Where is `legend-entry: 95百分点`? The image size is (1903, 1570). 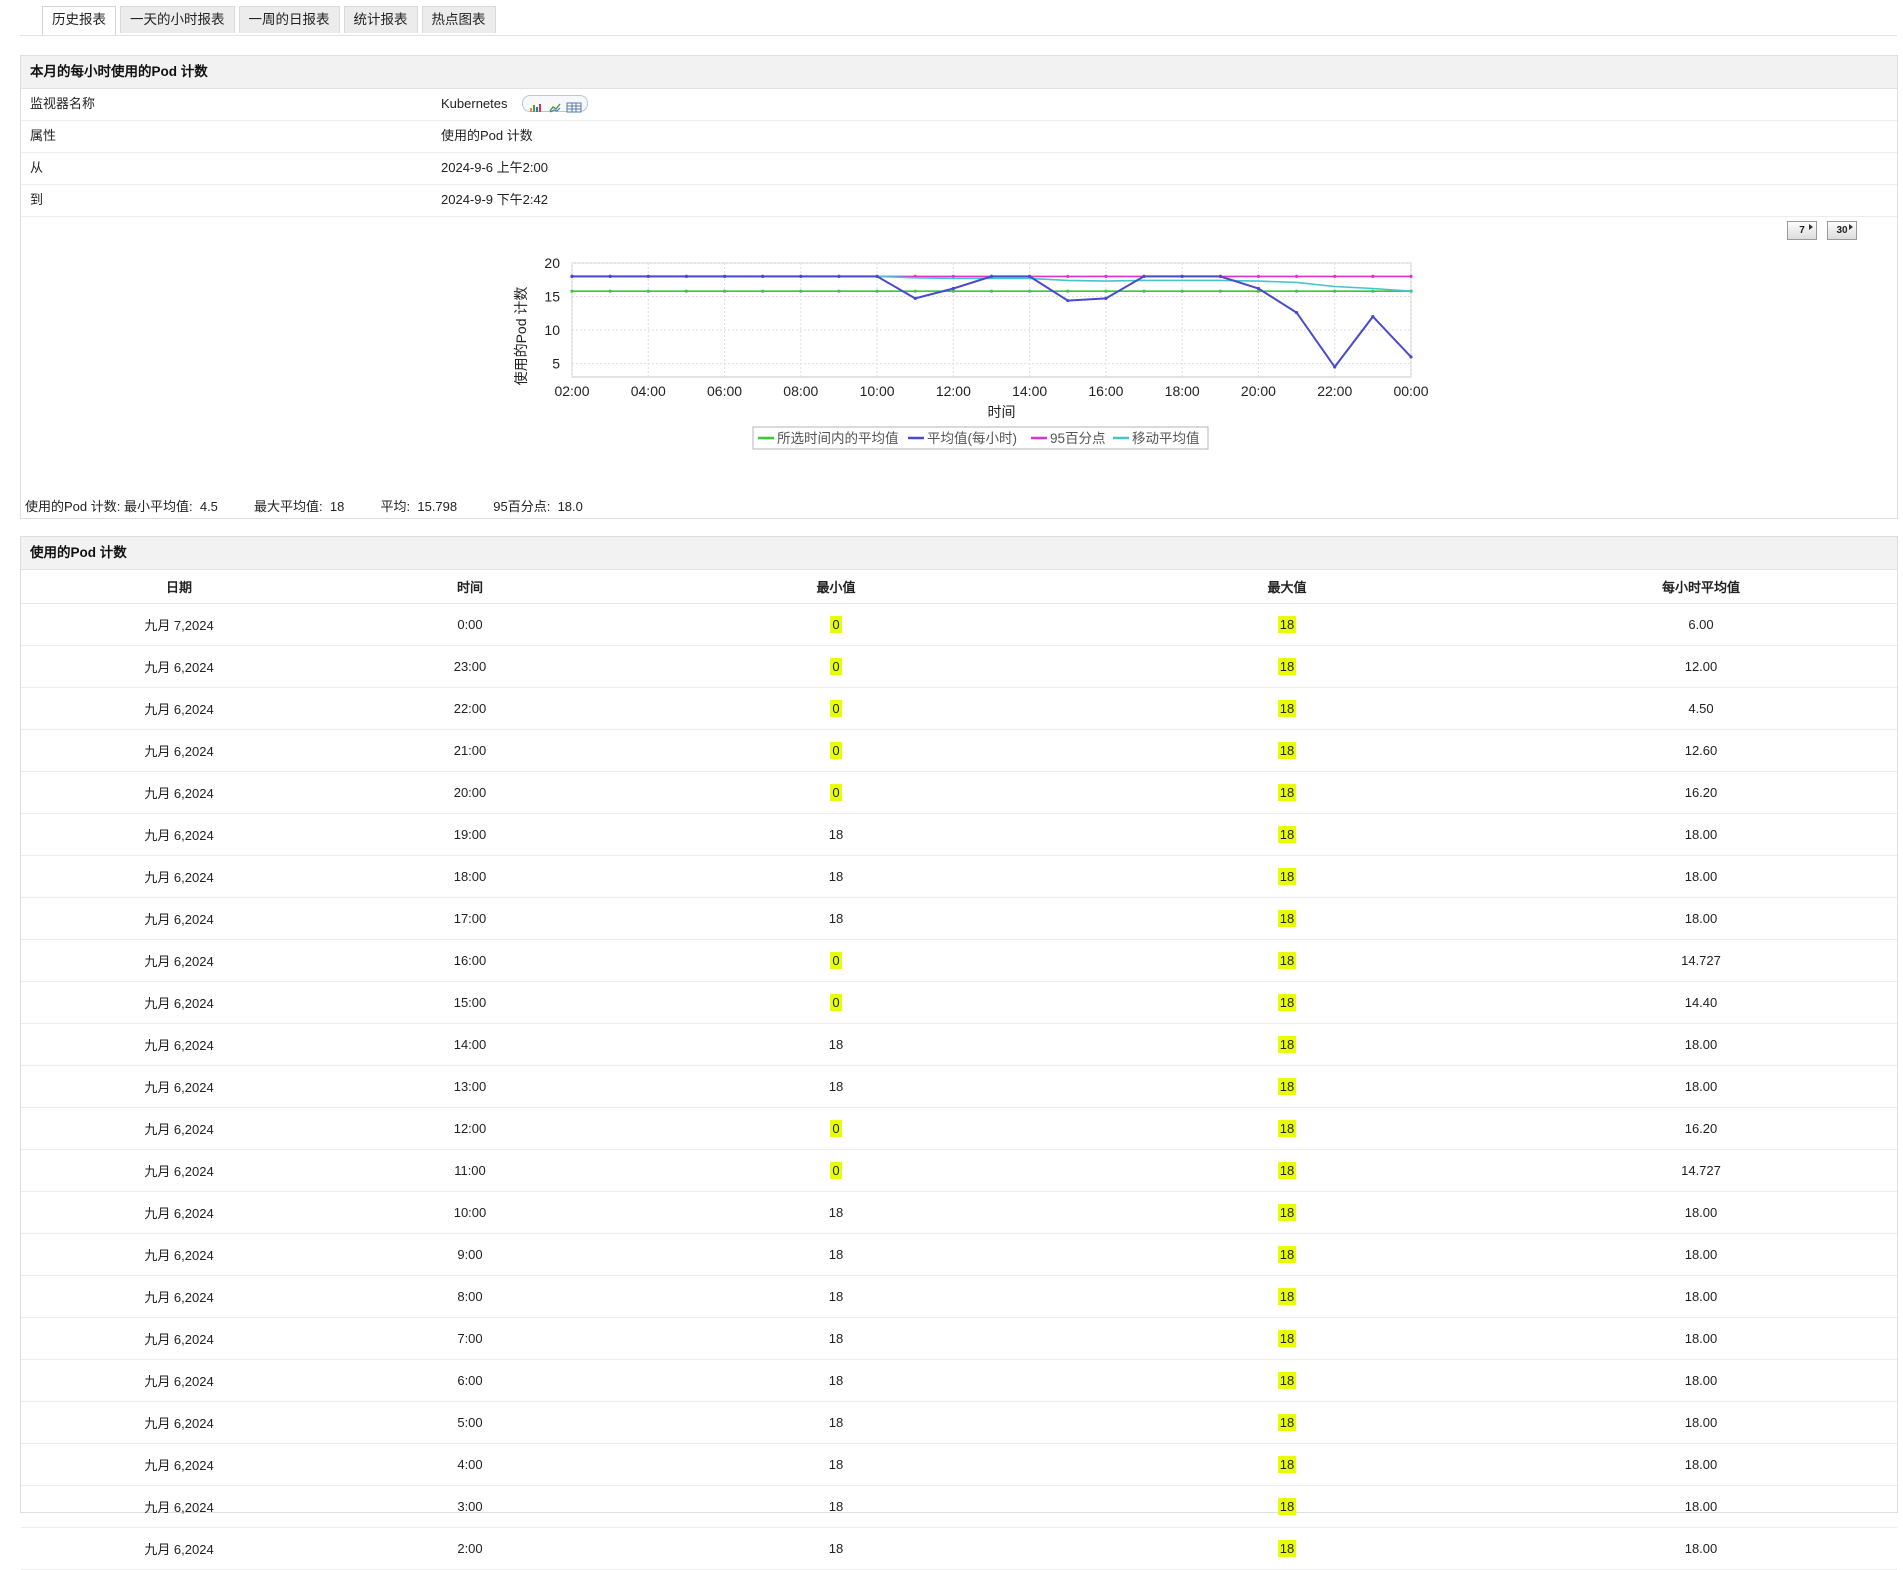 legend-entry: 95百分点 is located at coordinates (1078, 438).